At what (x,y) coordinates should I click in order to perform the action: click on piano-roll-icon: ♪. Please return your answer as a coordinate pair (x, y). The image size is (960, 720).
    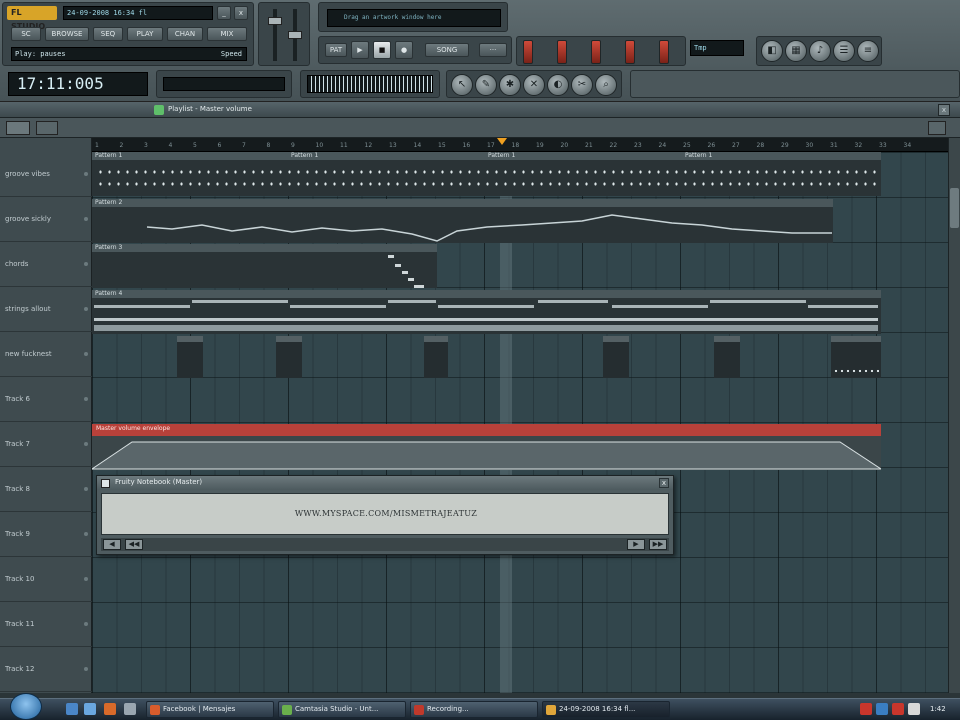
    Looking at the image, I should click on (820, 51).